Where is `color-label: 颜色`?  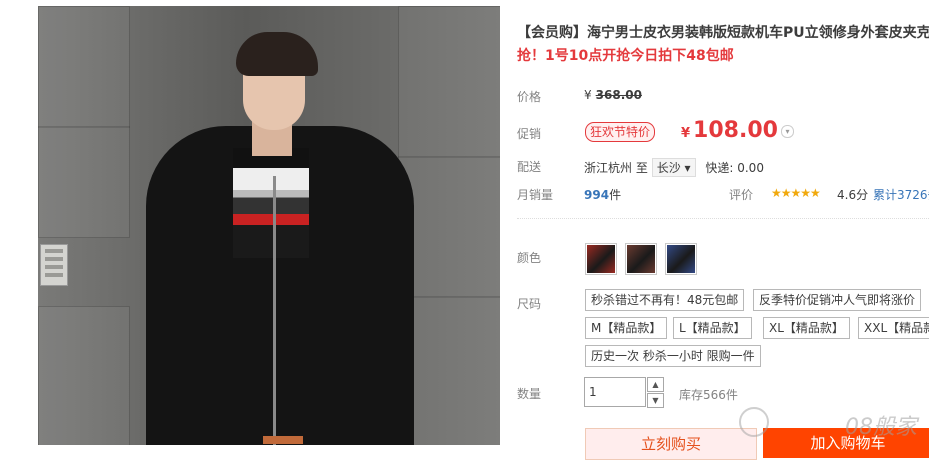 color-label: 颜色 is located at coordinates (529, 258).